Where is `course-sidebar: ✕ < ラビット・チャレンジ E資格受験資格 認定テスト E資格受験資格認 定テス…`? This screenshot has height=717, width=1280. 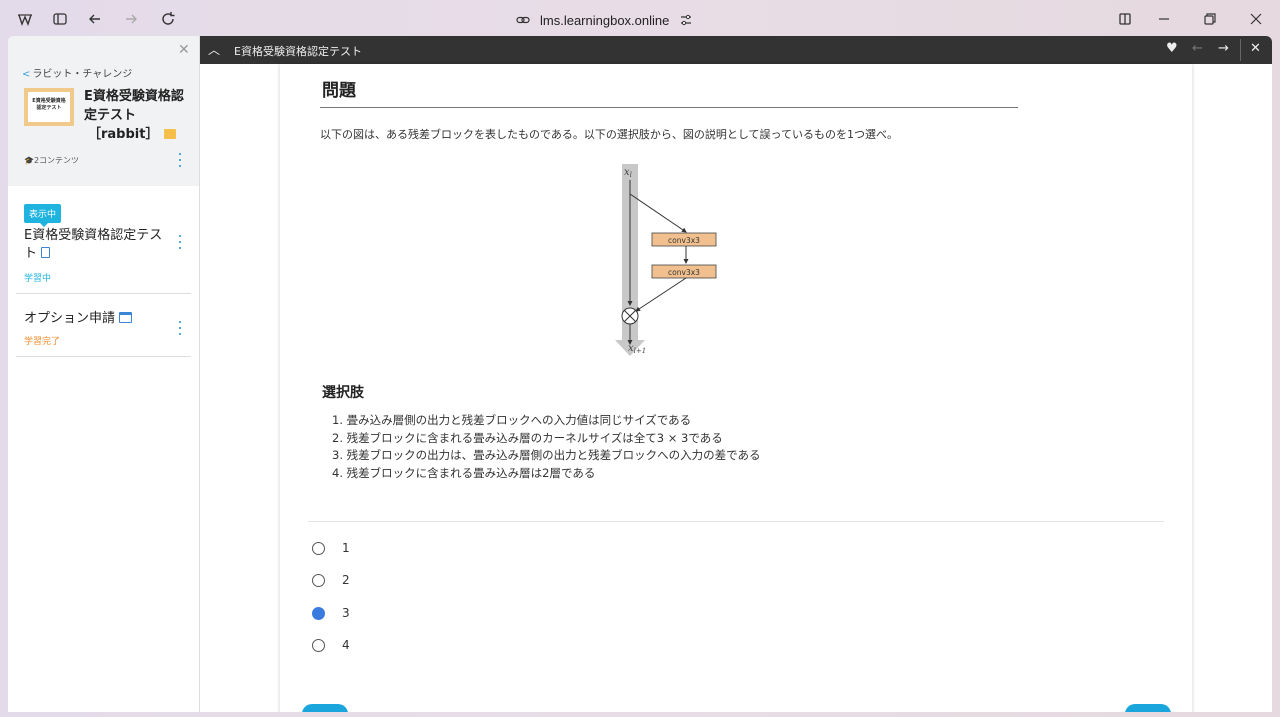
course-sidebar: ✕ < ラビット・チャレンジ E資格受験資格 認定テスト E資格受験資格認 定テス… is located at coordinates (104, 374).